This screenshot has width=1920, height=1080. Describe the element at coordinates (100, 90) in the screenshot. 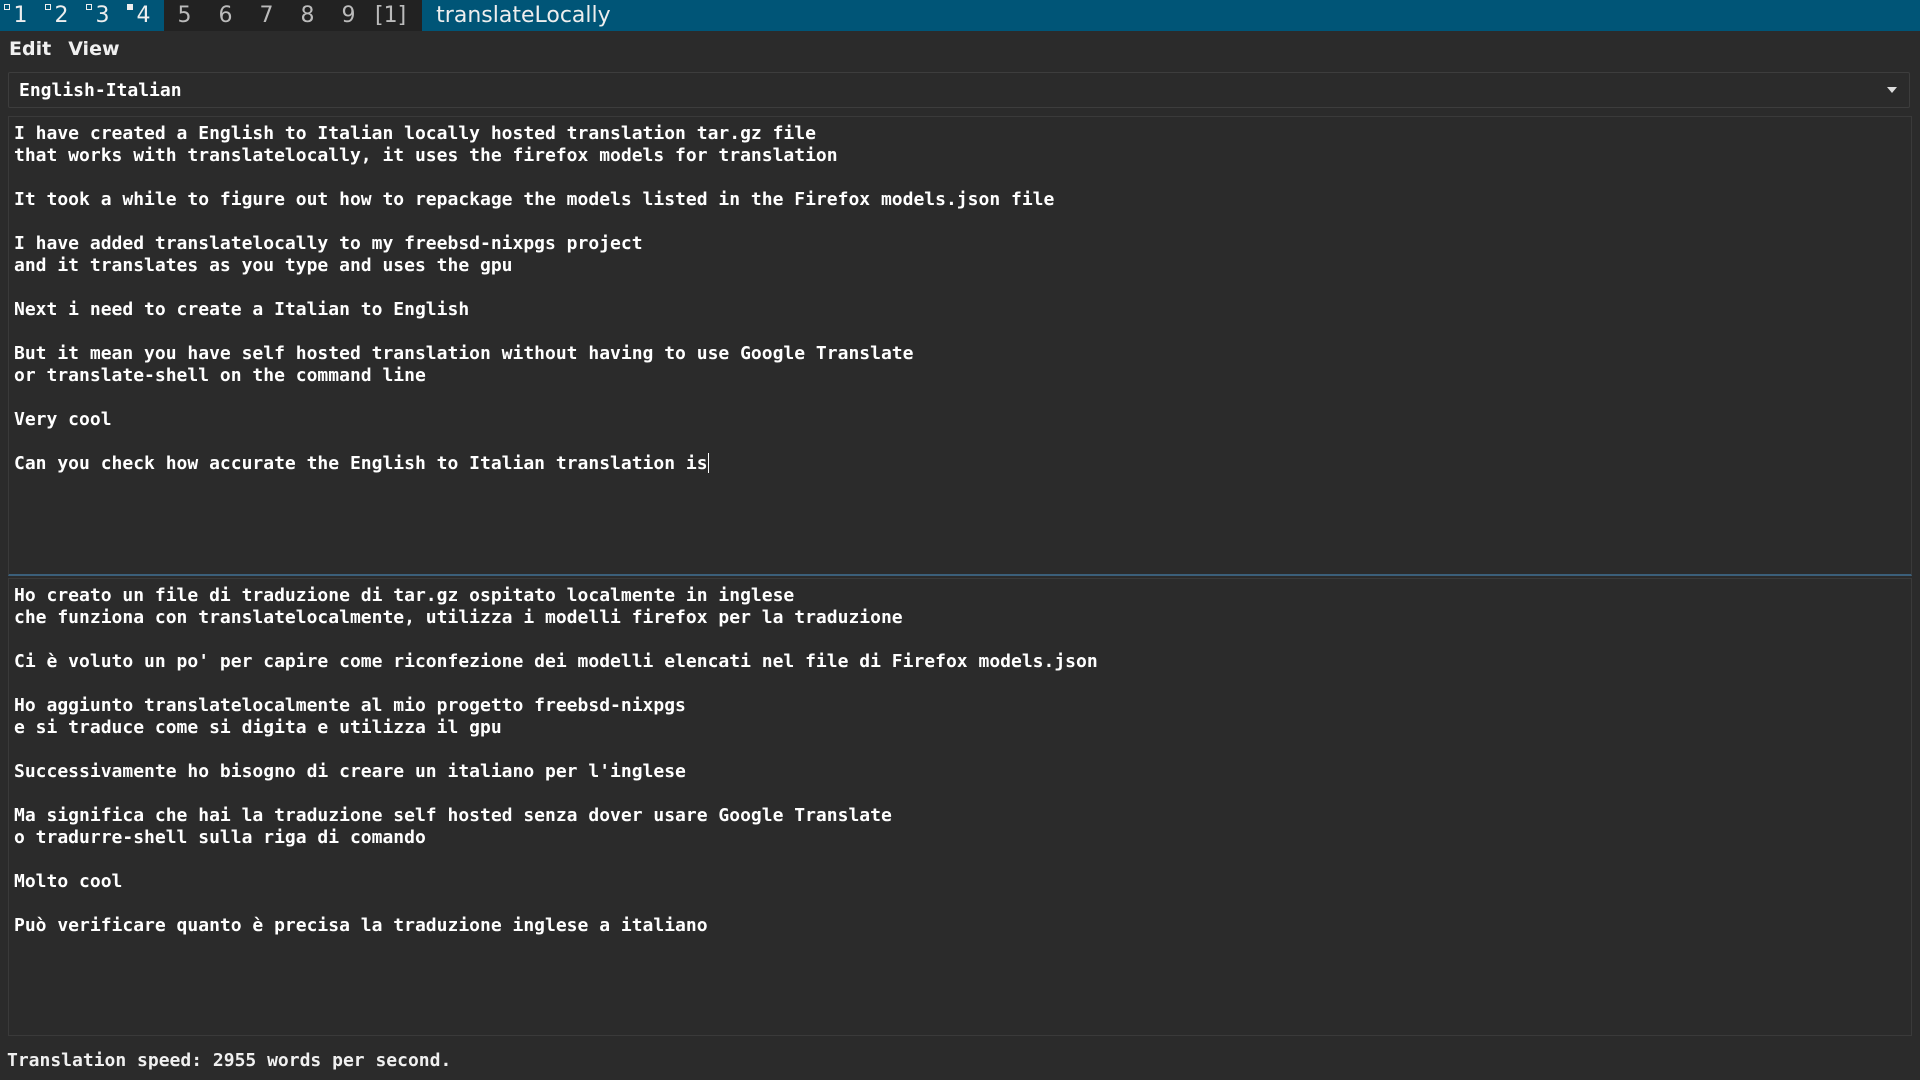

I see `language-pair-value: English-Italian` at that location.